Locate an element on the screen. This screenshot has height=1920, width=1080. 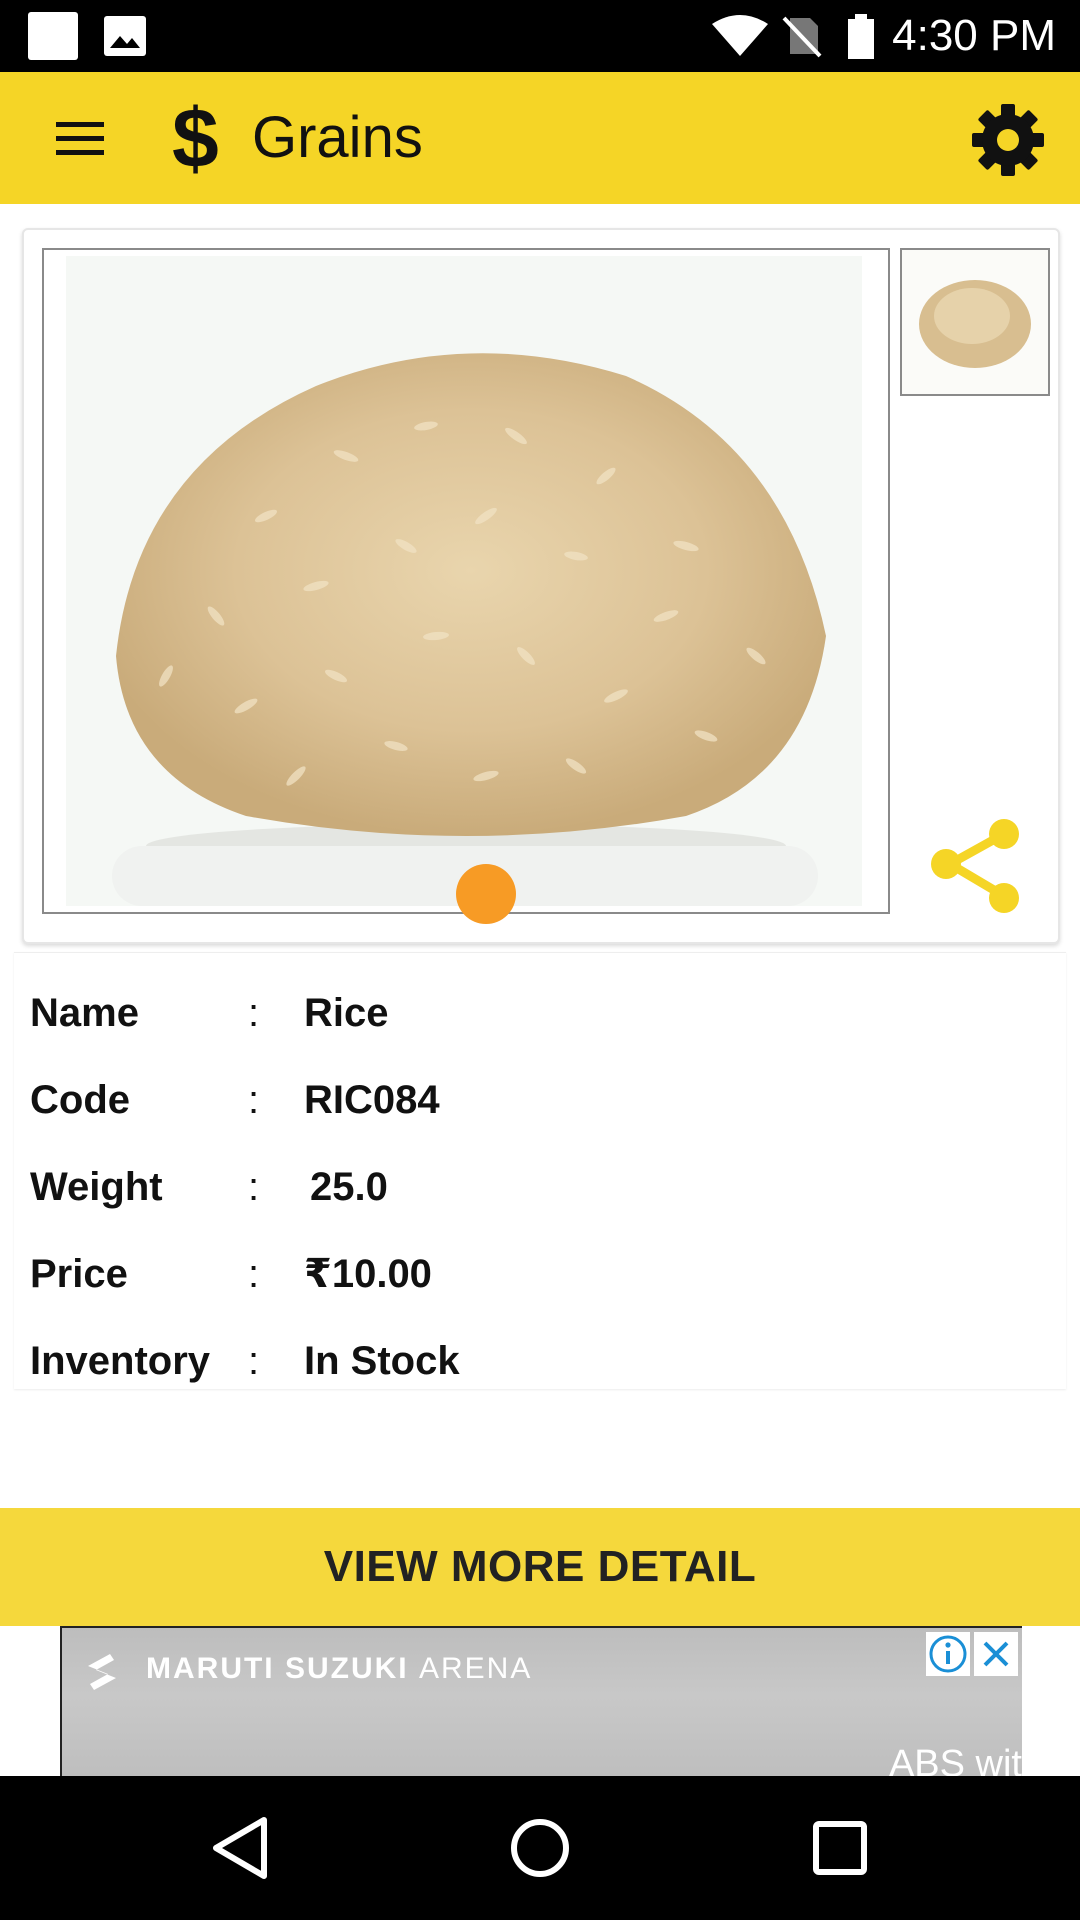
ad-brand: MARUTI SUZUKI ARENA is located at coordinates (339, 1669).